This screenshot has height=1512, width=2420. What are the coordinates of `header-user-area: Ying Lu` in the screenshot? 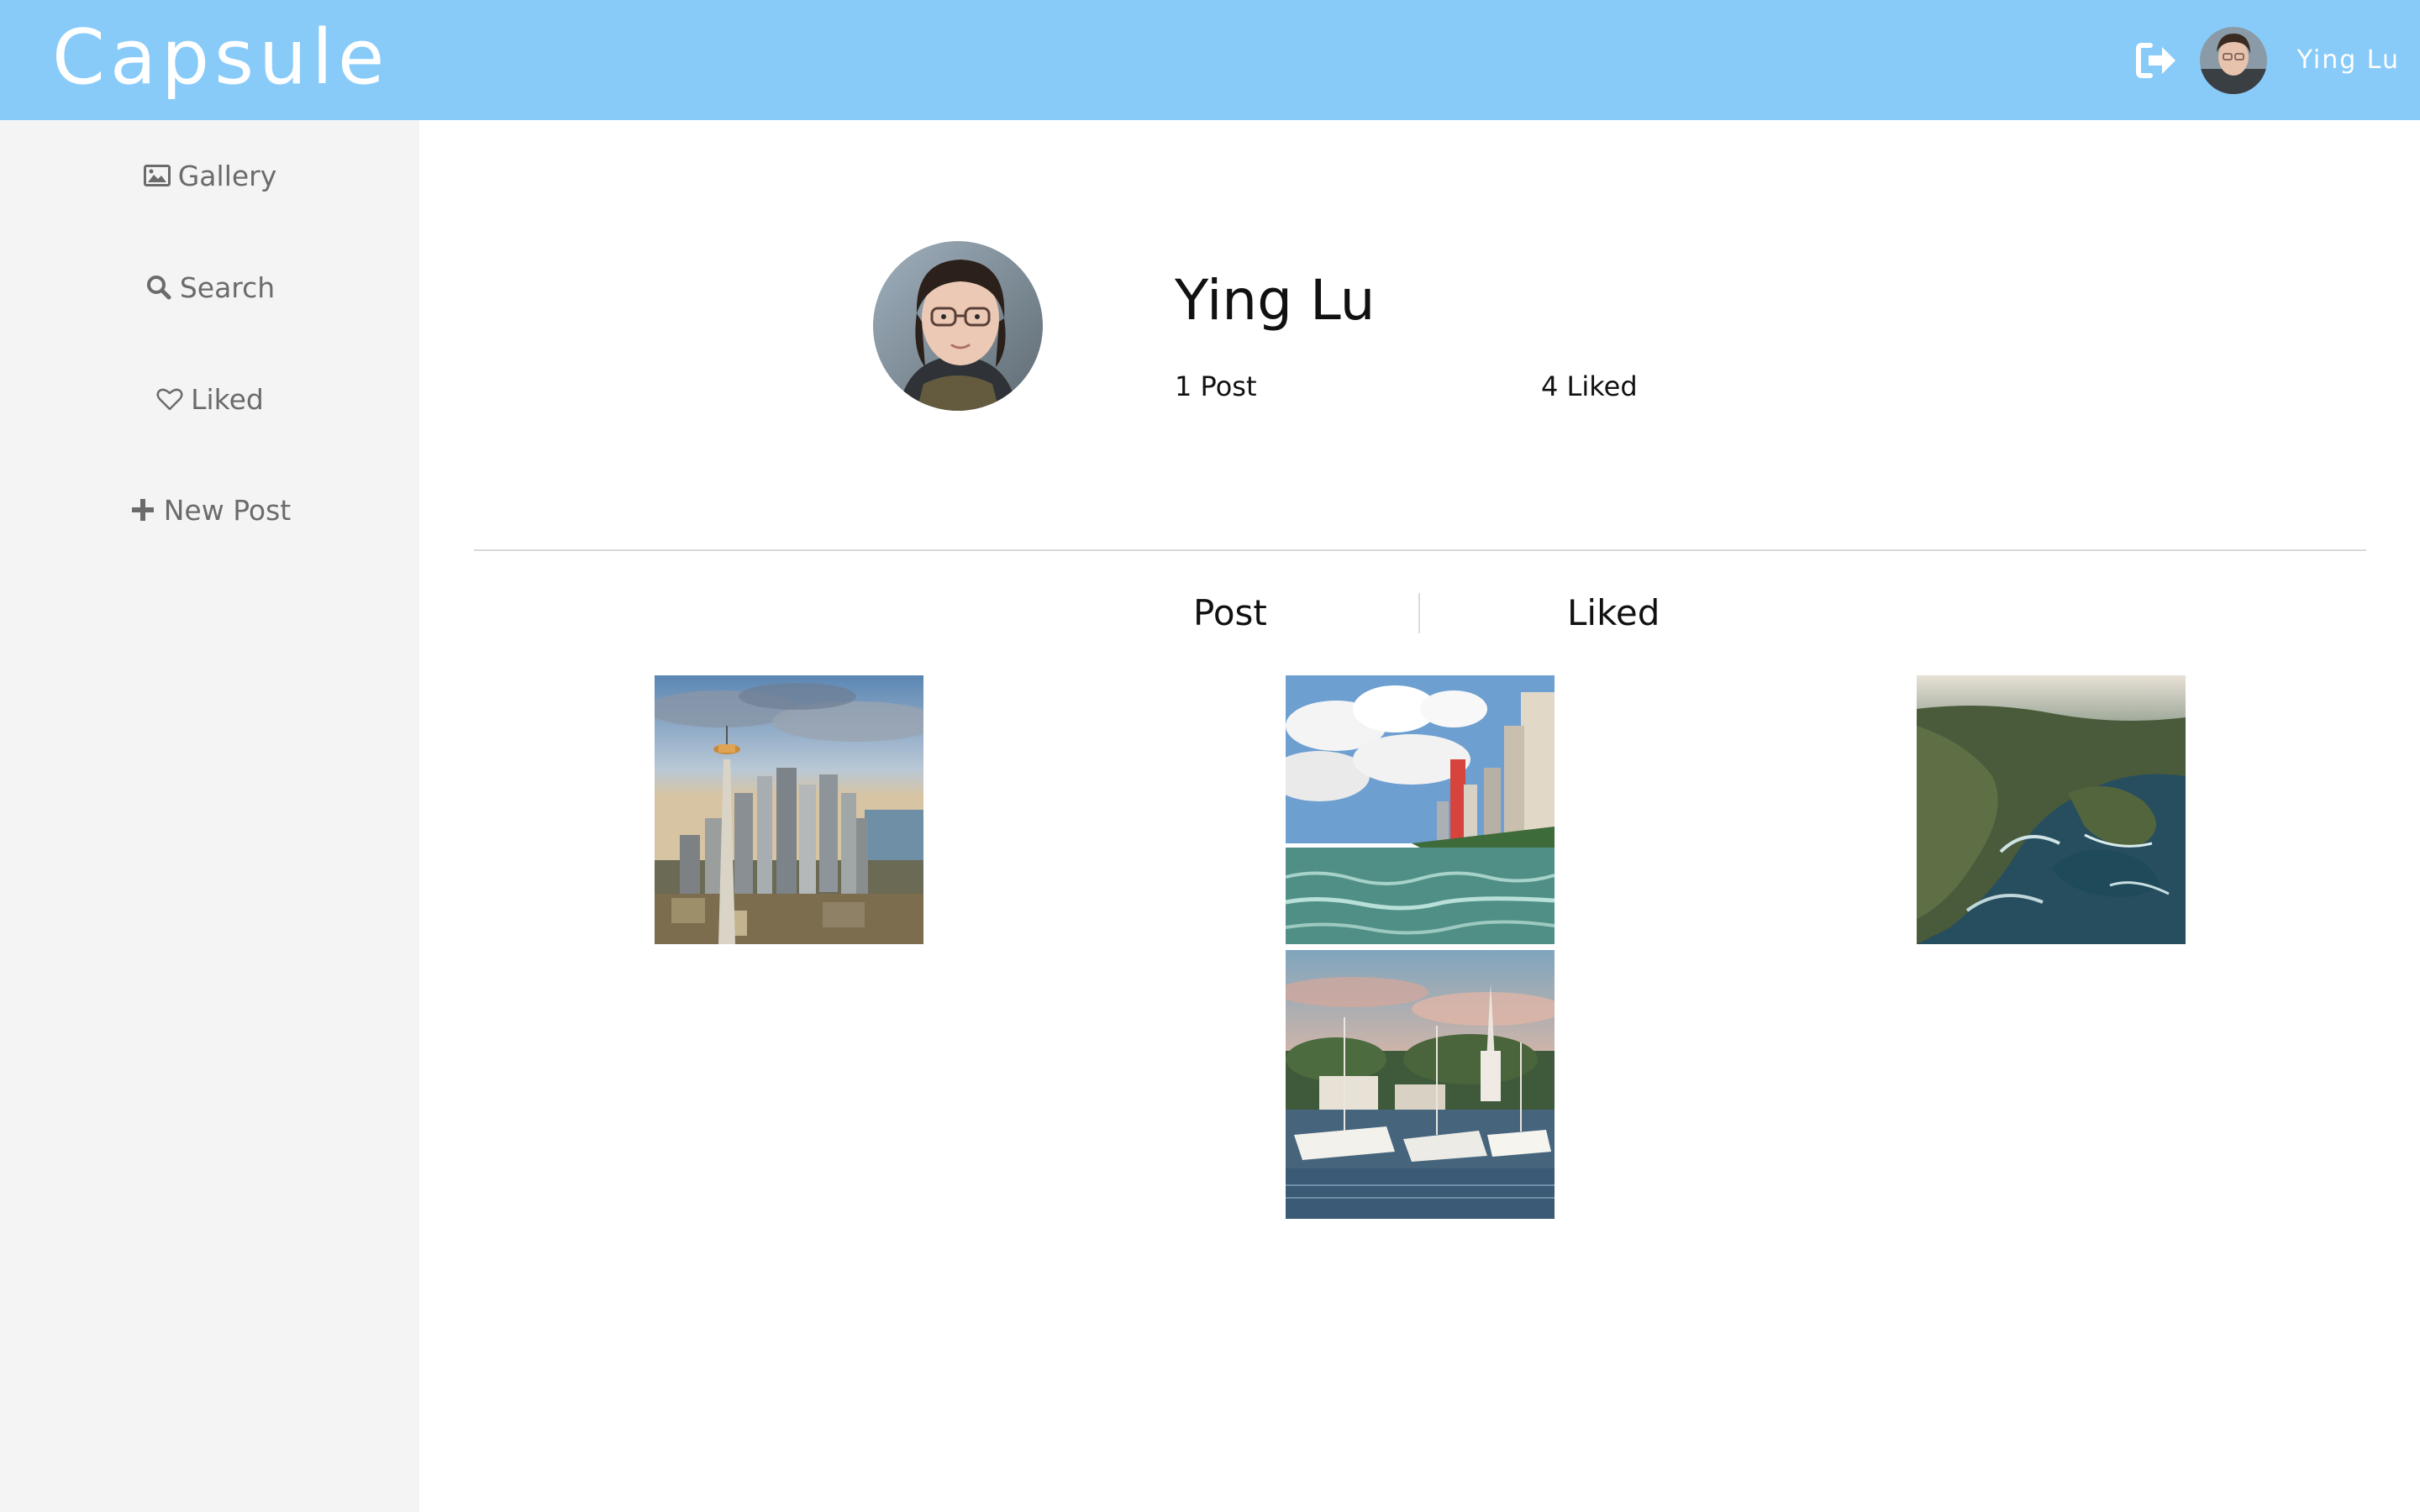 It's located at (2267, 60).